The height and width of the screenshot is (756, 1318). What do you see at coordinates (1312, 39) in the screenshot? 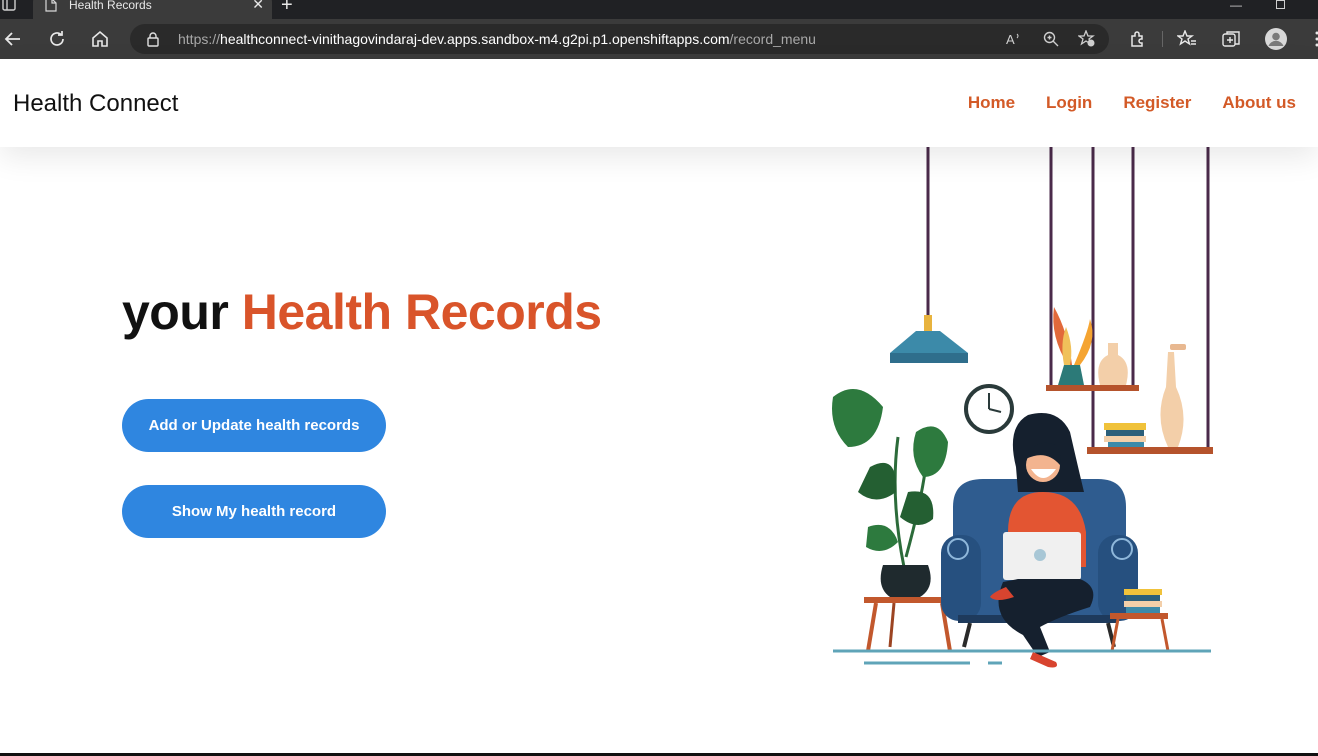
I see `more-icon` at bounding box center [1312, 39].